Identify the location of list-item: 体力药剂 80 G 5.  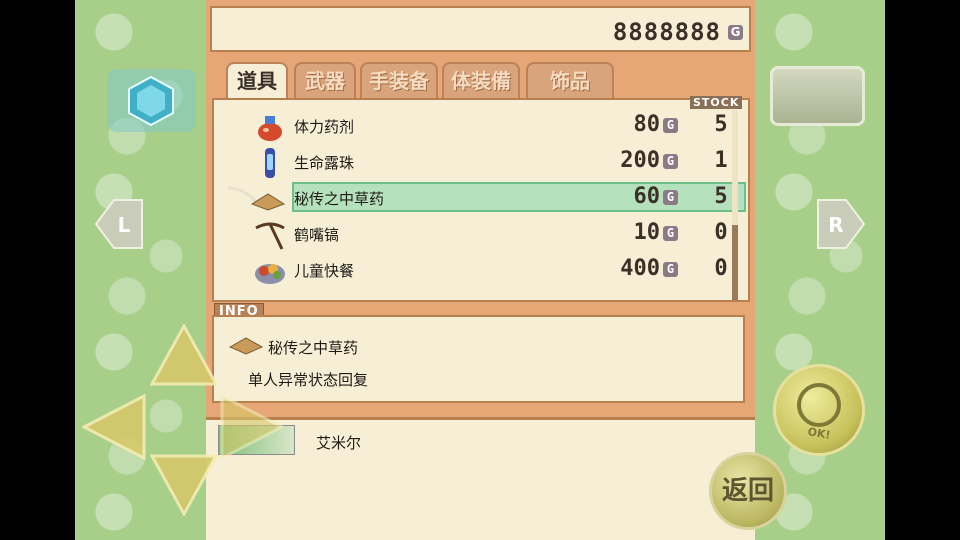
(478, 127).